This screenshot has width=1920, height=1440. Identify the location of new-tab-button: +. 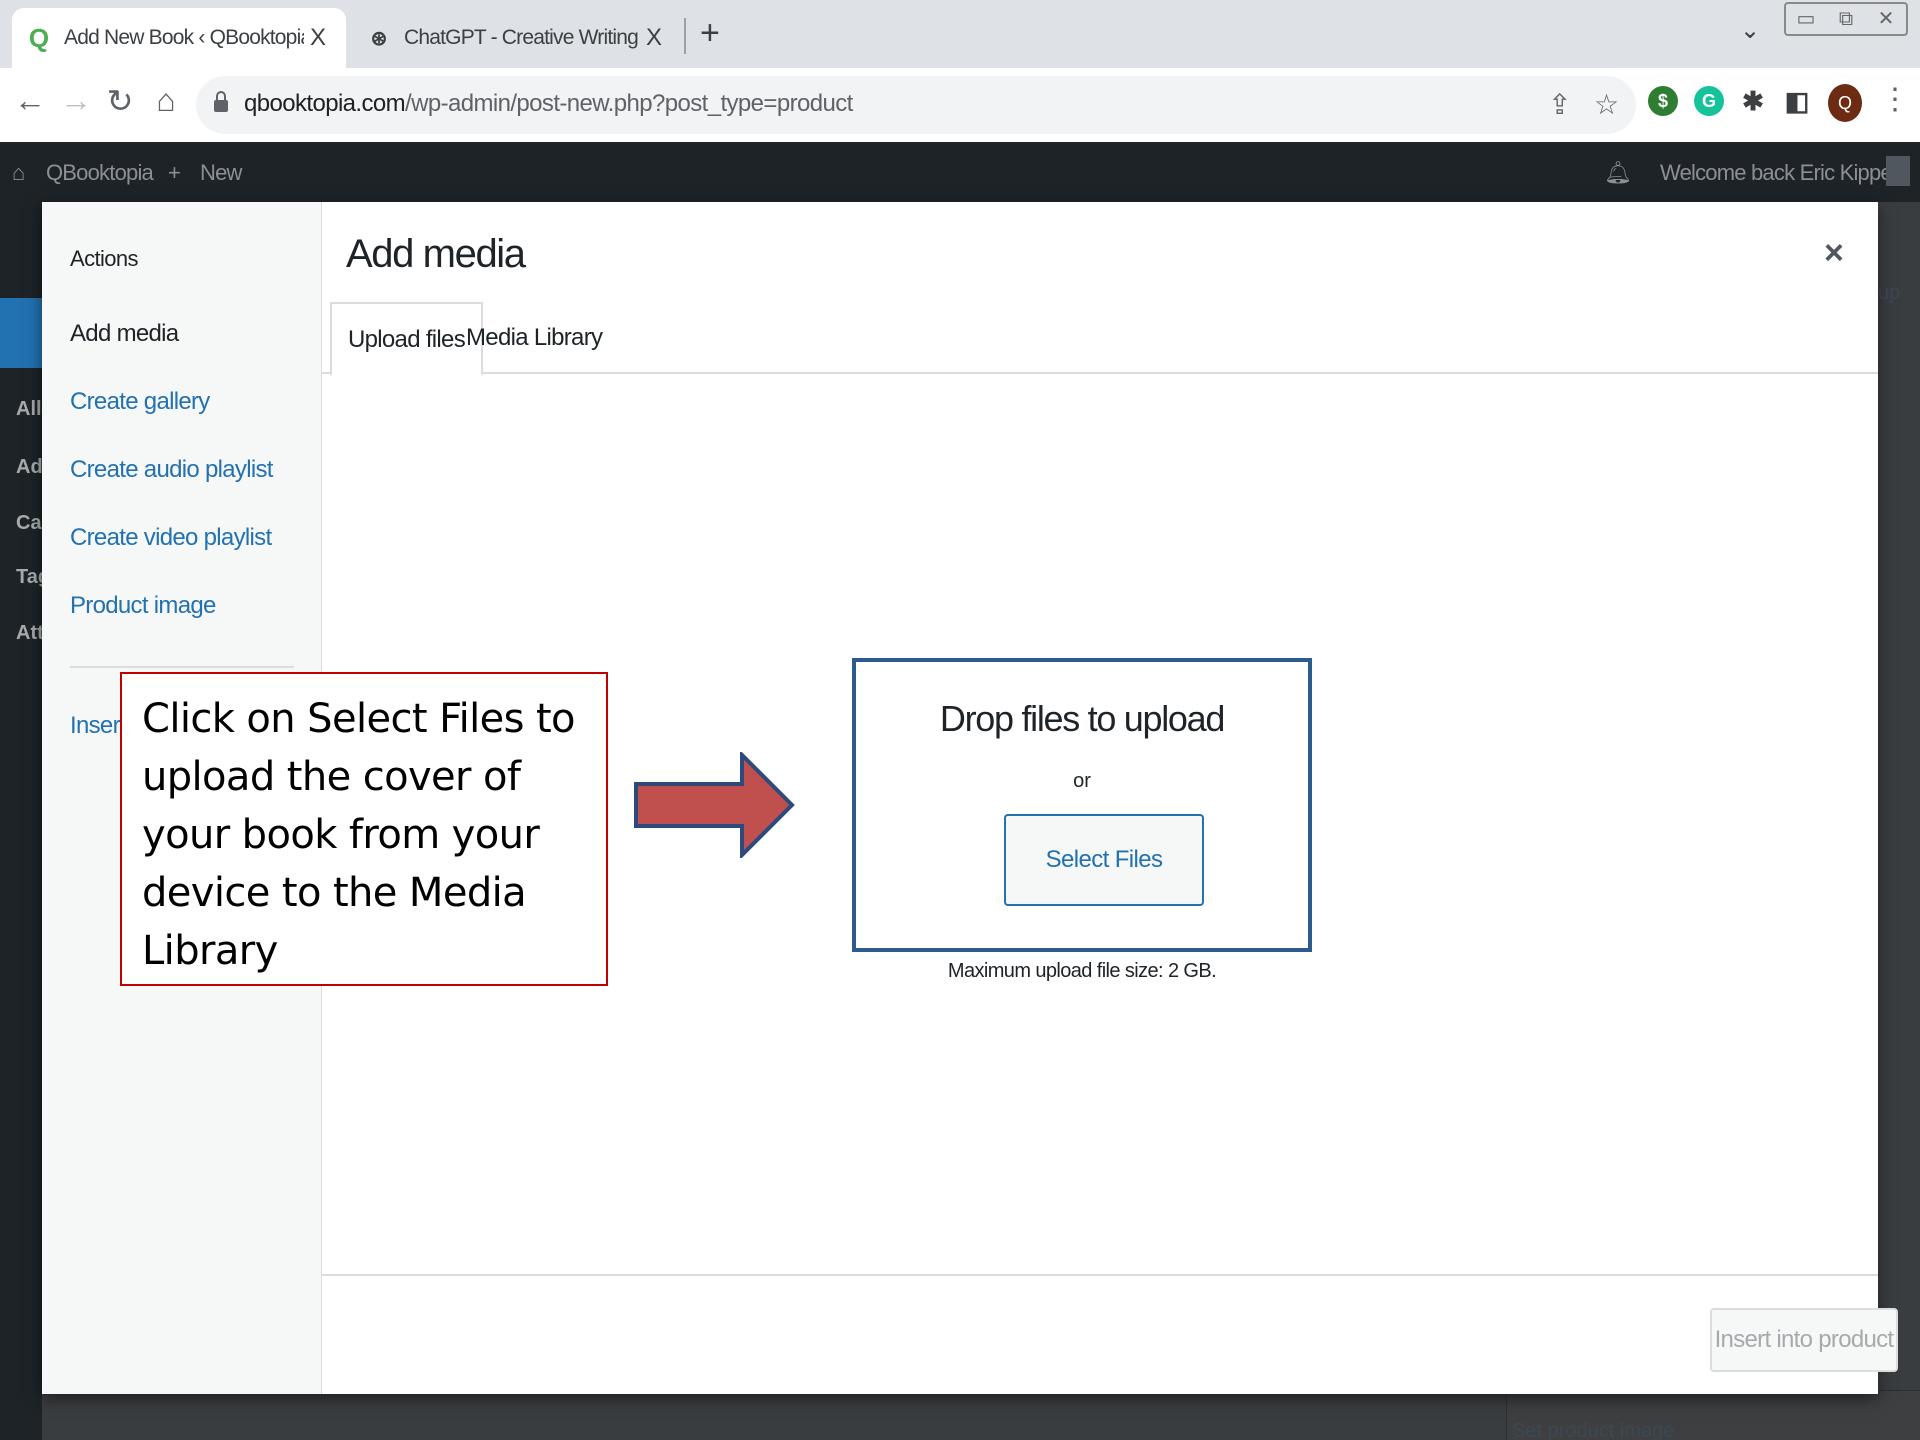
(710, 33).